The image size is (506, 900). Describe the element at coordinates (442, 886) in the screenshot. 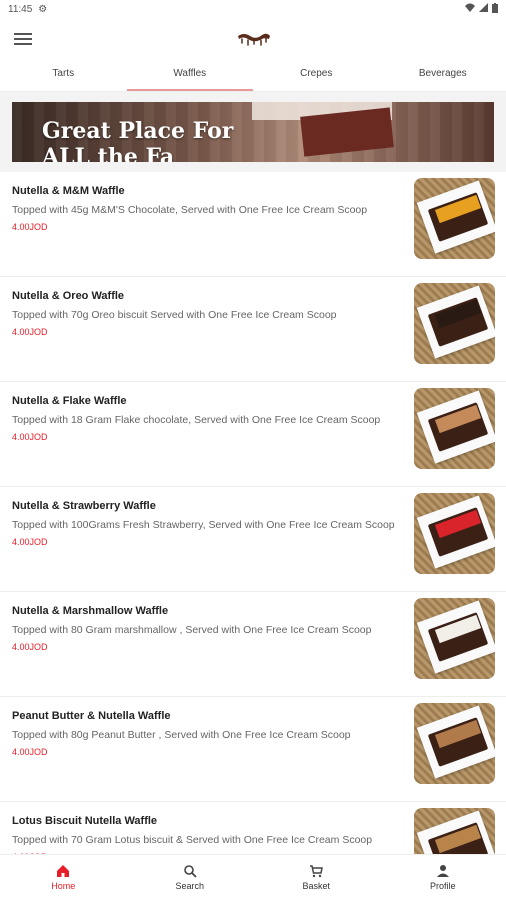

I see `nav-profile-label: Profile` at that location.